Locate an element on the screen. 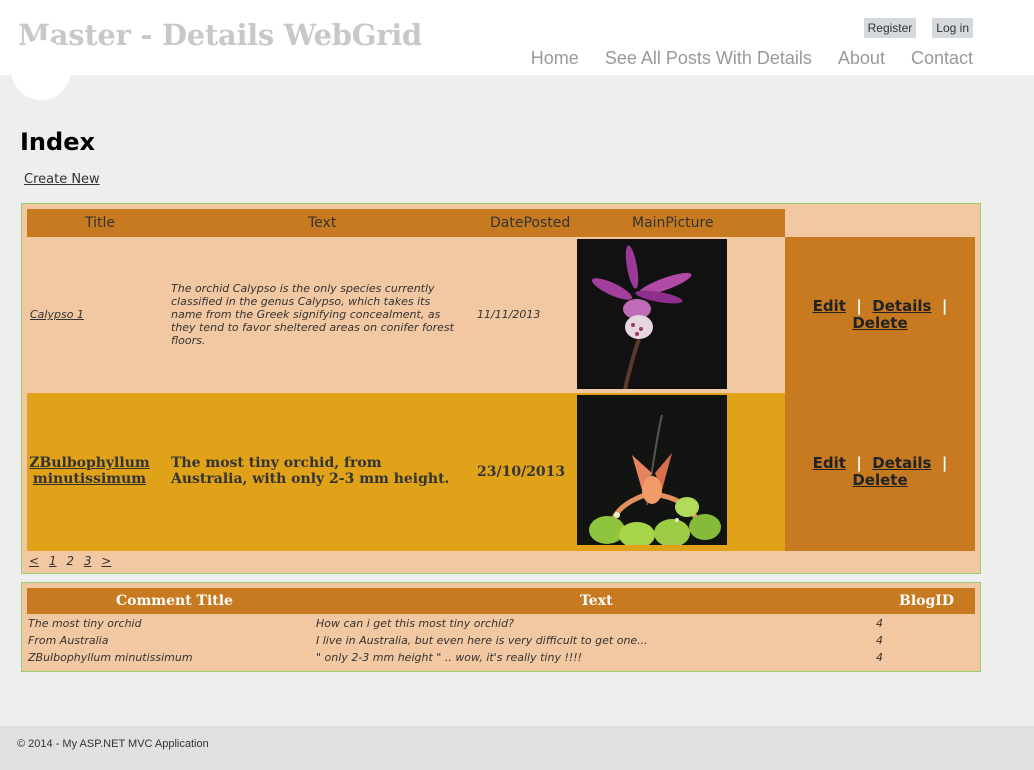 The width and height of the screenshot is (1034, 770). pager-next: > is located at coordinates (106, 561).